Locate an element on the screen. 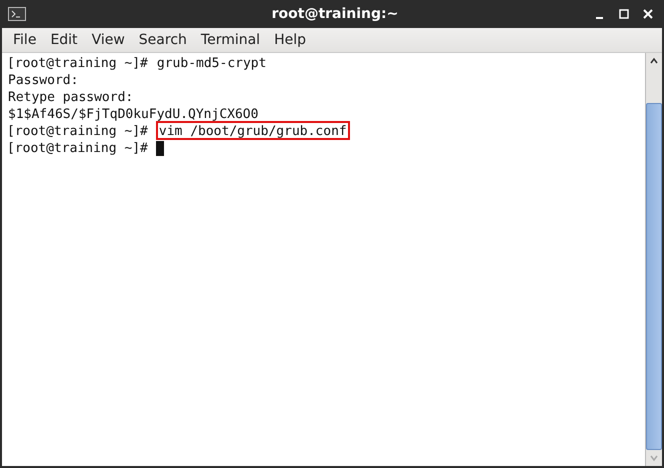  menu-item: Terminal is located at coordinates (231, 40).